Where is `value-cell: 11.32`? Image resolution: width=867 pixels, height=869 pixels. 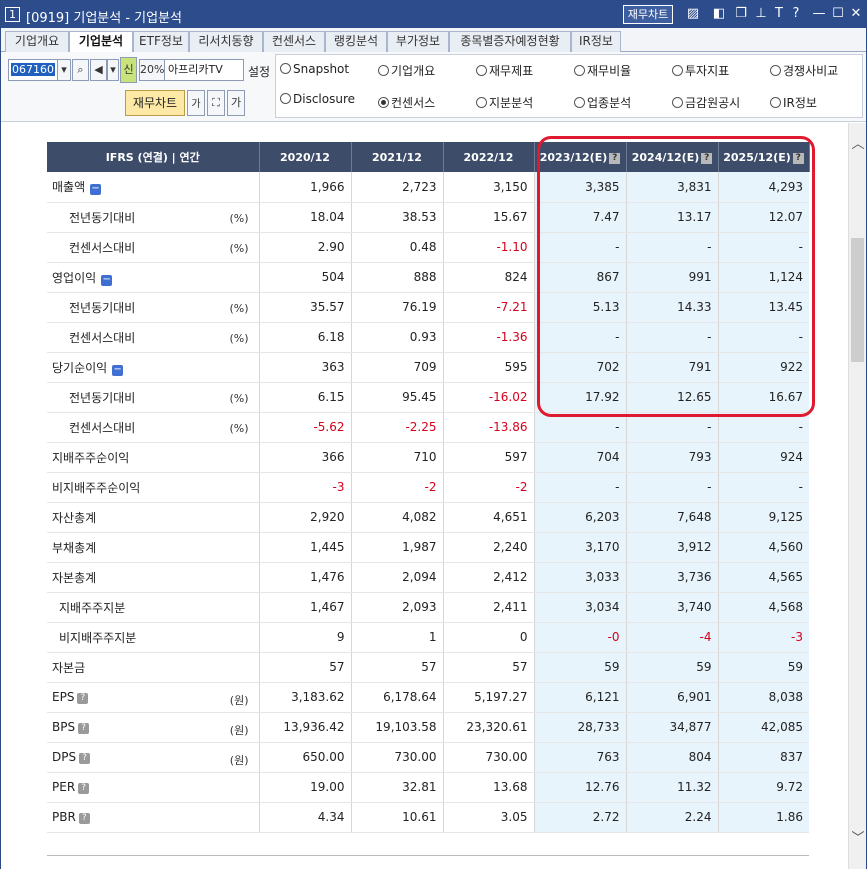 value-cell: 11.32 is located at coordinates (671, 787).